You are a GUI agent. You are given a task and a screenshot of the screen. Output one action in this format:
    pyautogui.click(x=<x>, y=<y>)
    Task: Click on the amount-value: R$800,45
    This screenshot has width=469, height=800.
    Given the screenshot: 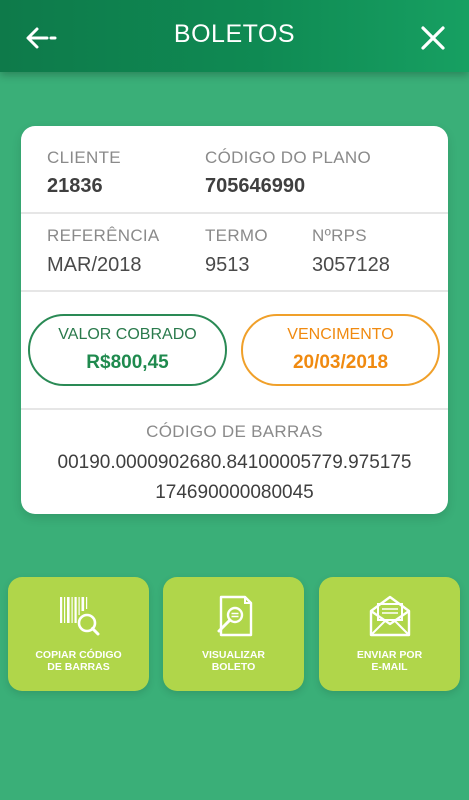 What is the action you would take?
    pyautogui.click(x=127, y=362)
    